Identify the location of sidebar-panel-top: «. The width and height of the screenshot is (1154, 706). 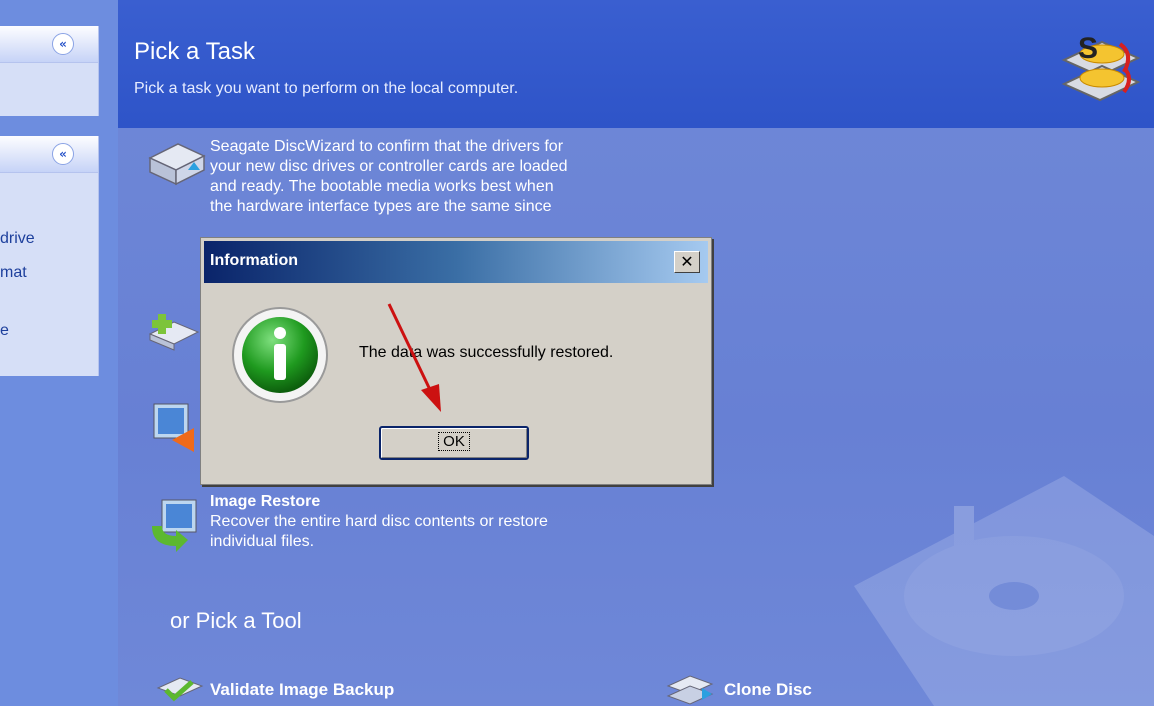
(49, 71).